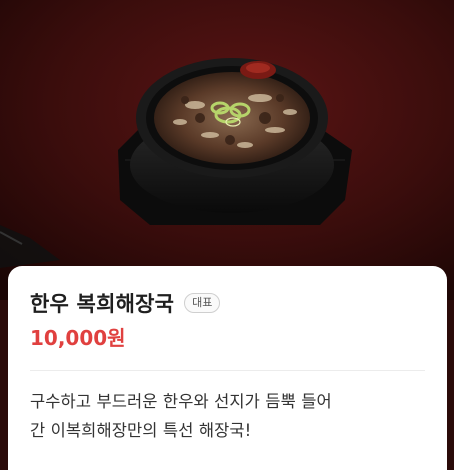 The height and width of the screenshot is (470, 454). I want to click on title-row: 한우 복희해장국 대표, so click(227, 303).